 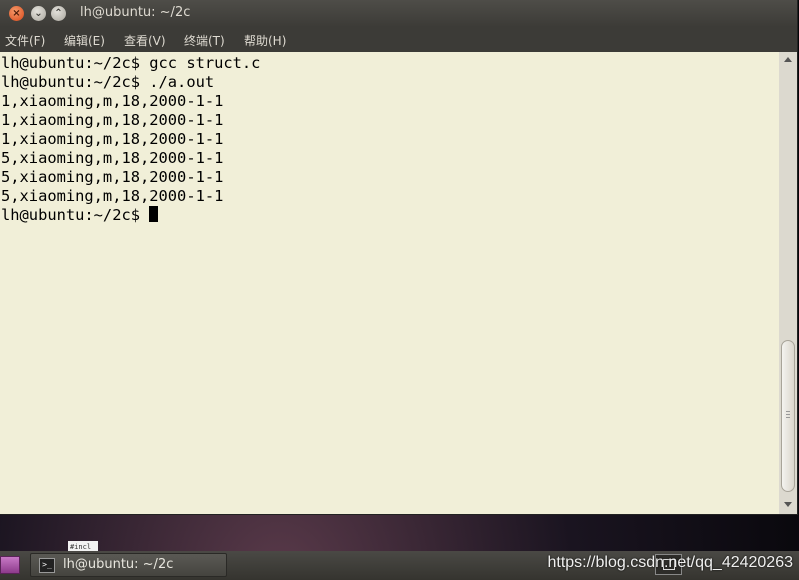 I want to click on terminal-prompt-line: lh@ubuntu:~/2c$, so click(x=80, y=215).